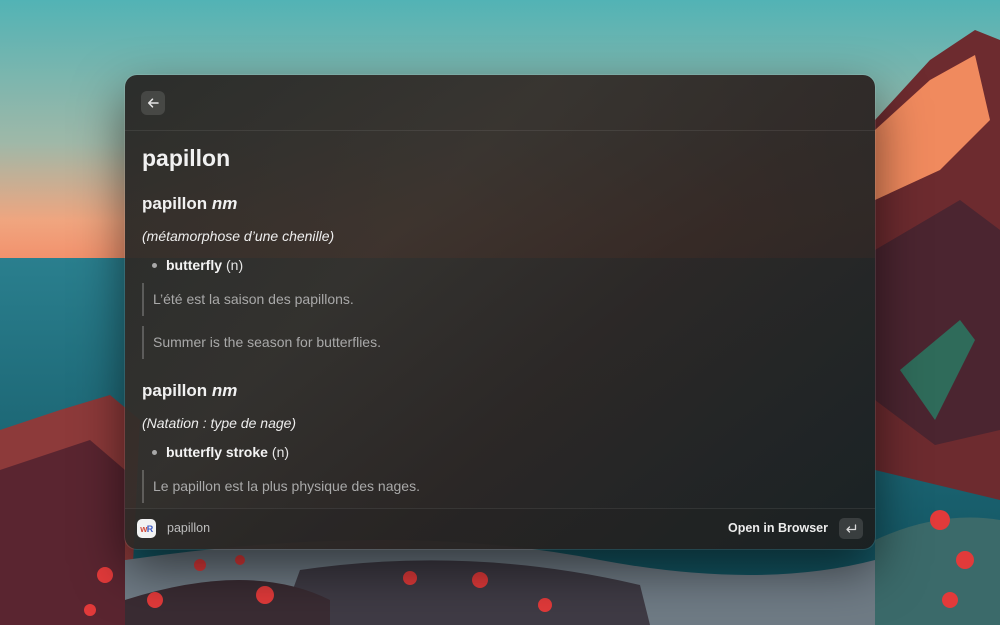 The width and height of the screenshot is (1000, 625). Describe the element at coordinates (189, 528) in the screenshot. I see `footer-title: papillon` at that location.